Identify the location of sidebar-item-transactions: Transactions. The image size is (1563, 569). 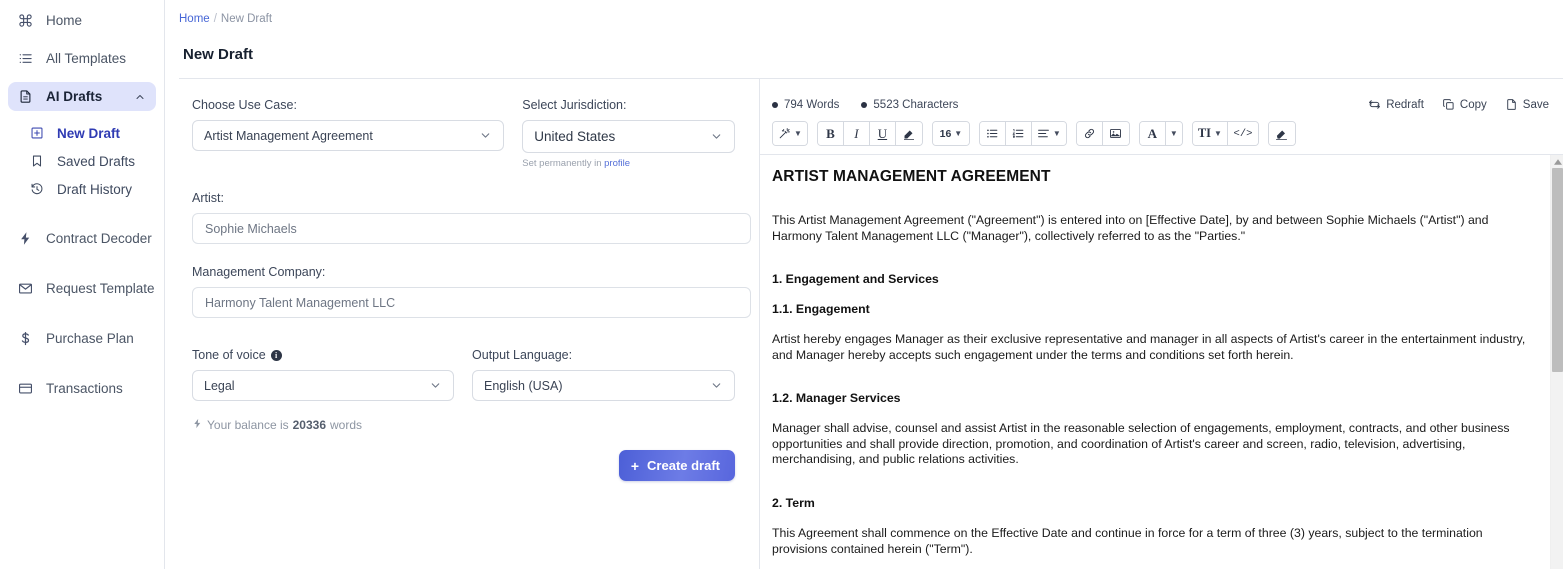
(82, 388).